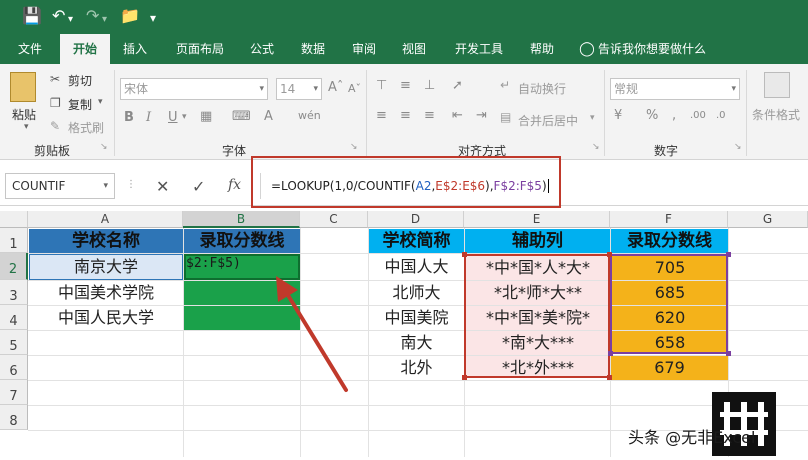 The height and width of the screenshot is (460, 808). Describe the element at coordinates (692, 437) in the screenshot. I see `watermark-text: 头条 @无非Excel` at that location.